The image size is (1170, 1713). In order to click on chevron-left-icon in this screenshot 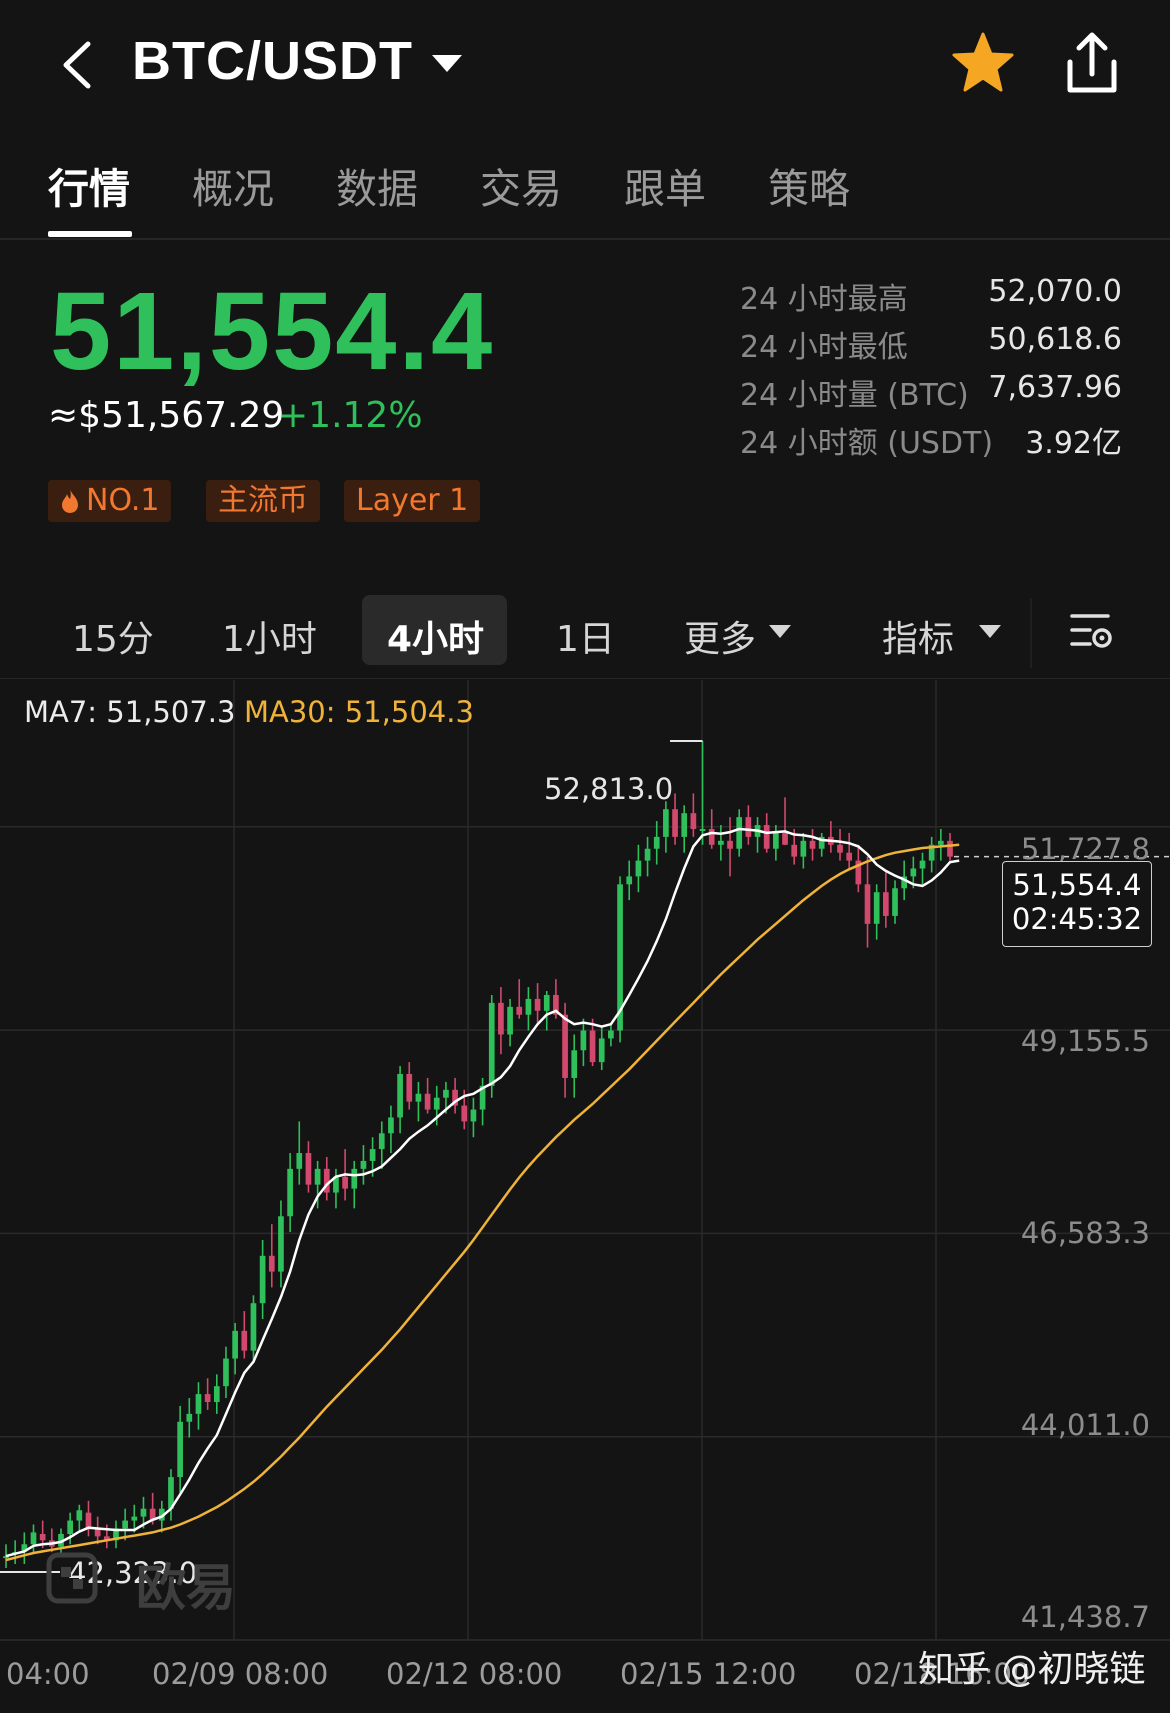, I will do `click(78, 65)`.